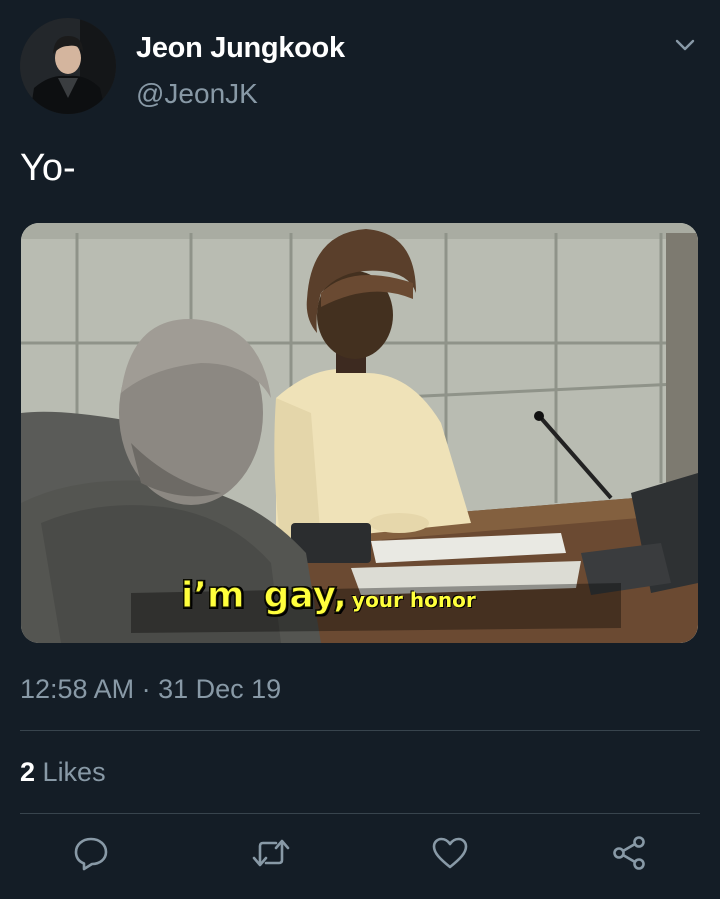 The height and width of the screenshot is (899, 720). Describe the element at coordinates (213, 596) in the screenshot. I see `caption-im: i’m` at that location.